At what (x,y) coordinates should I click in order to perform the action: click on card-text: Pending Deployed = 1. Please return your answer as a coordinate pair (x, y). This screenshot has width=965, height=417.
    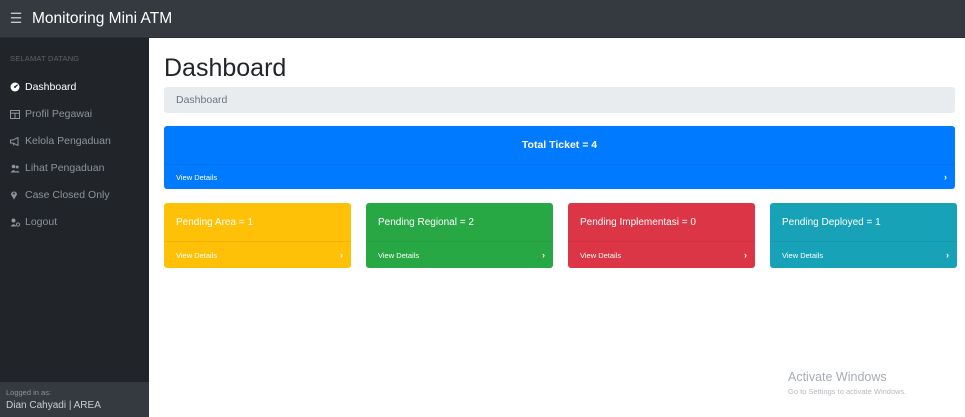
    Looking at the image, I should click on (831, 222).